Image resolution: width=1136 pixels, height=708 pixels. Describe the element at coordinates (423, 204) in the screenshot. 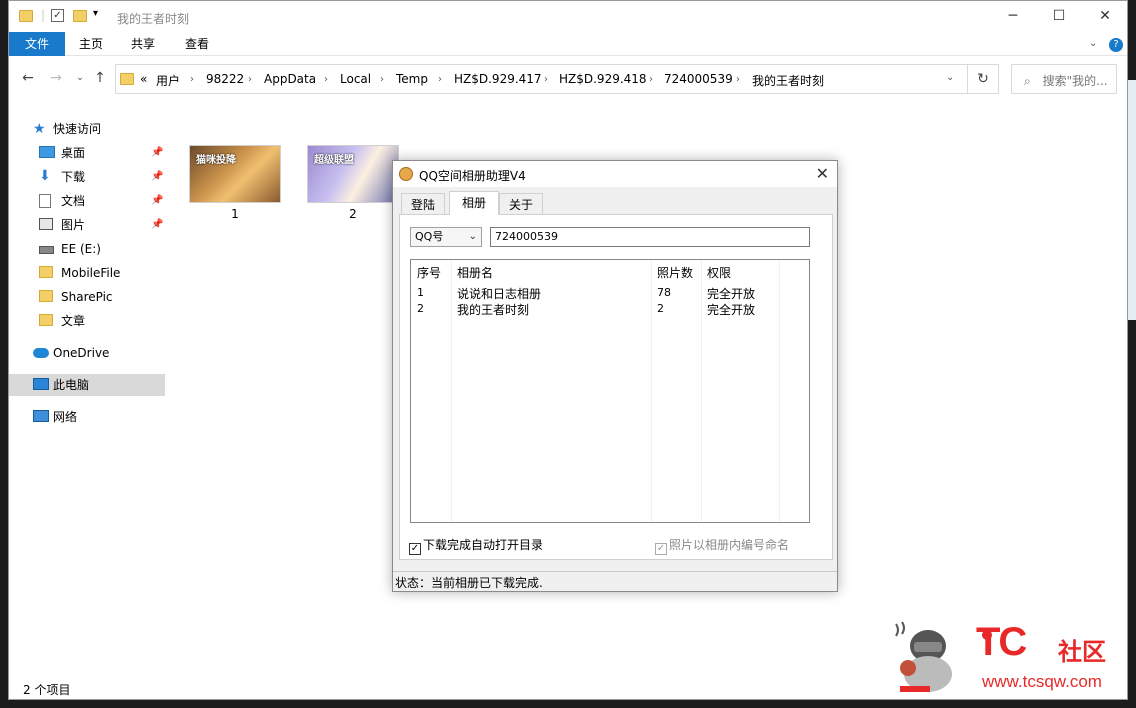

I see `tab-login: 登陆` at that location.